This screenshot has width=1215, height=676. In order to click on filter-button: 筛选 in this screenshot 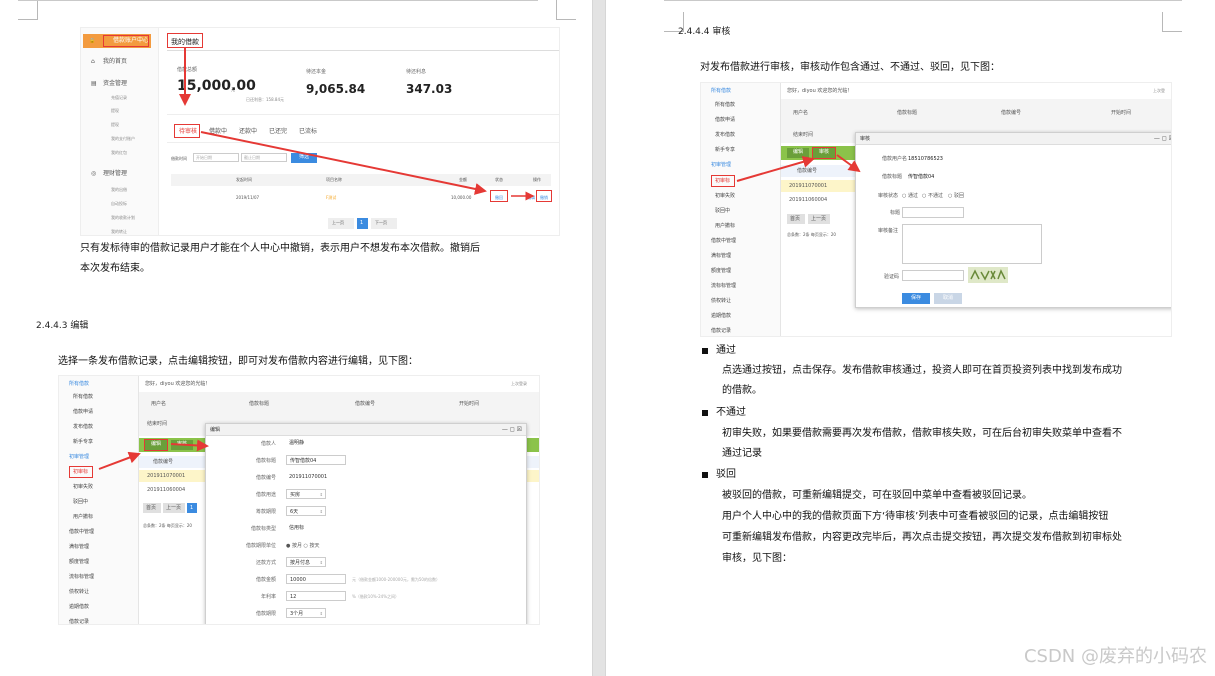, I will do `click(304, 158)`.